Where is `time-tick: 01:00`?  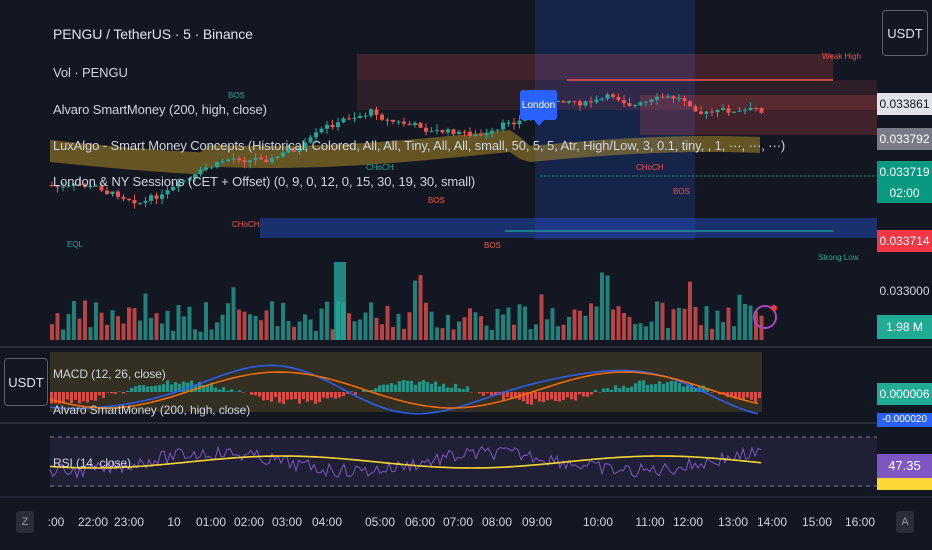 time-tick: 01:00 is located at coordinates (211, 522).